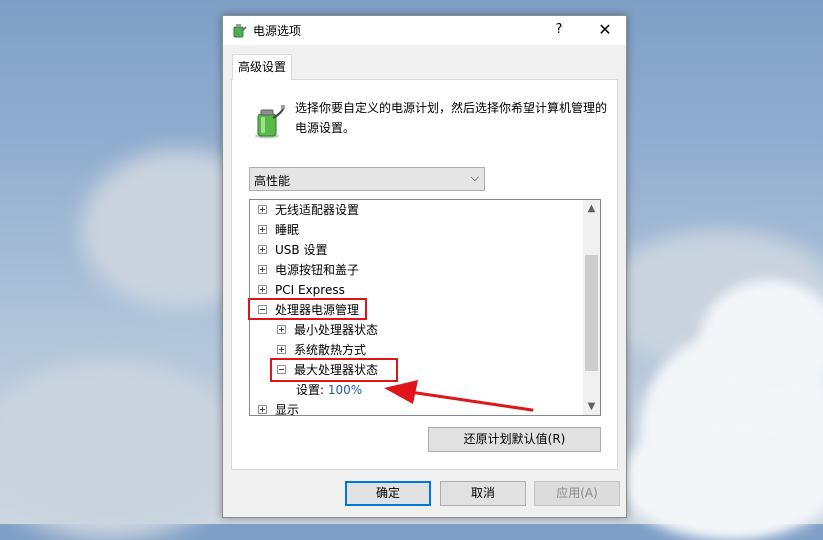 Image resolution: width=823 pixels, height=540 pixels. I want to click on tree-item-power-buttons-lid: 电源按钮和盖子, so click(308, 270).